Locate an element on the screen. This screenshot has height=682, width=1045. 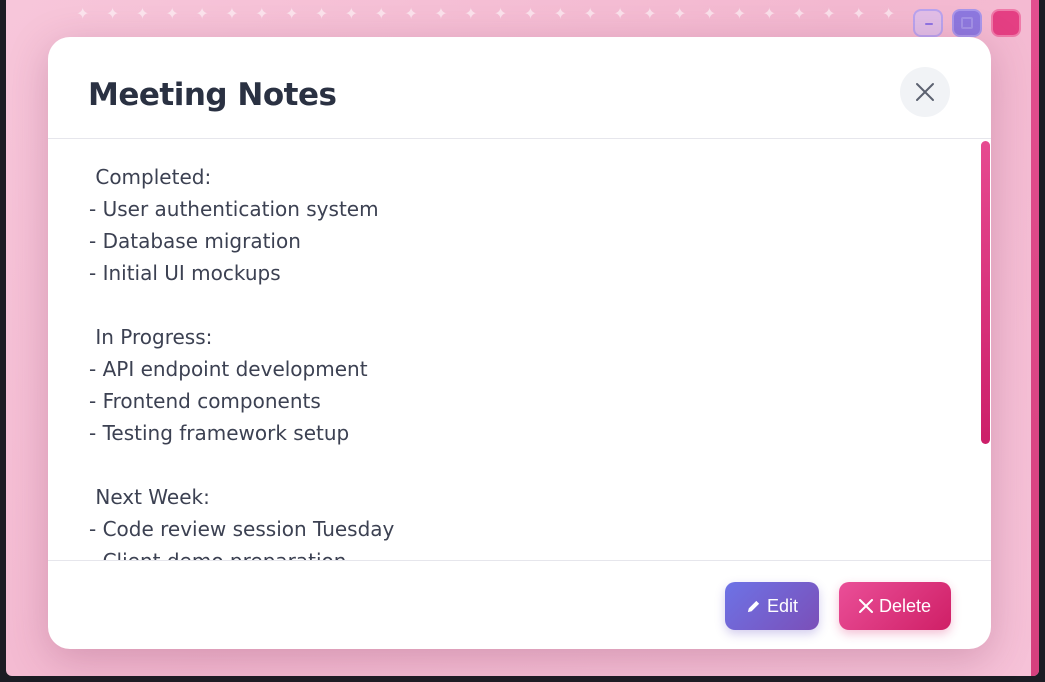
modal-footer: Edit Delete is located at coordinates (519, 604).